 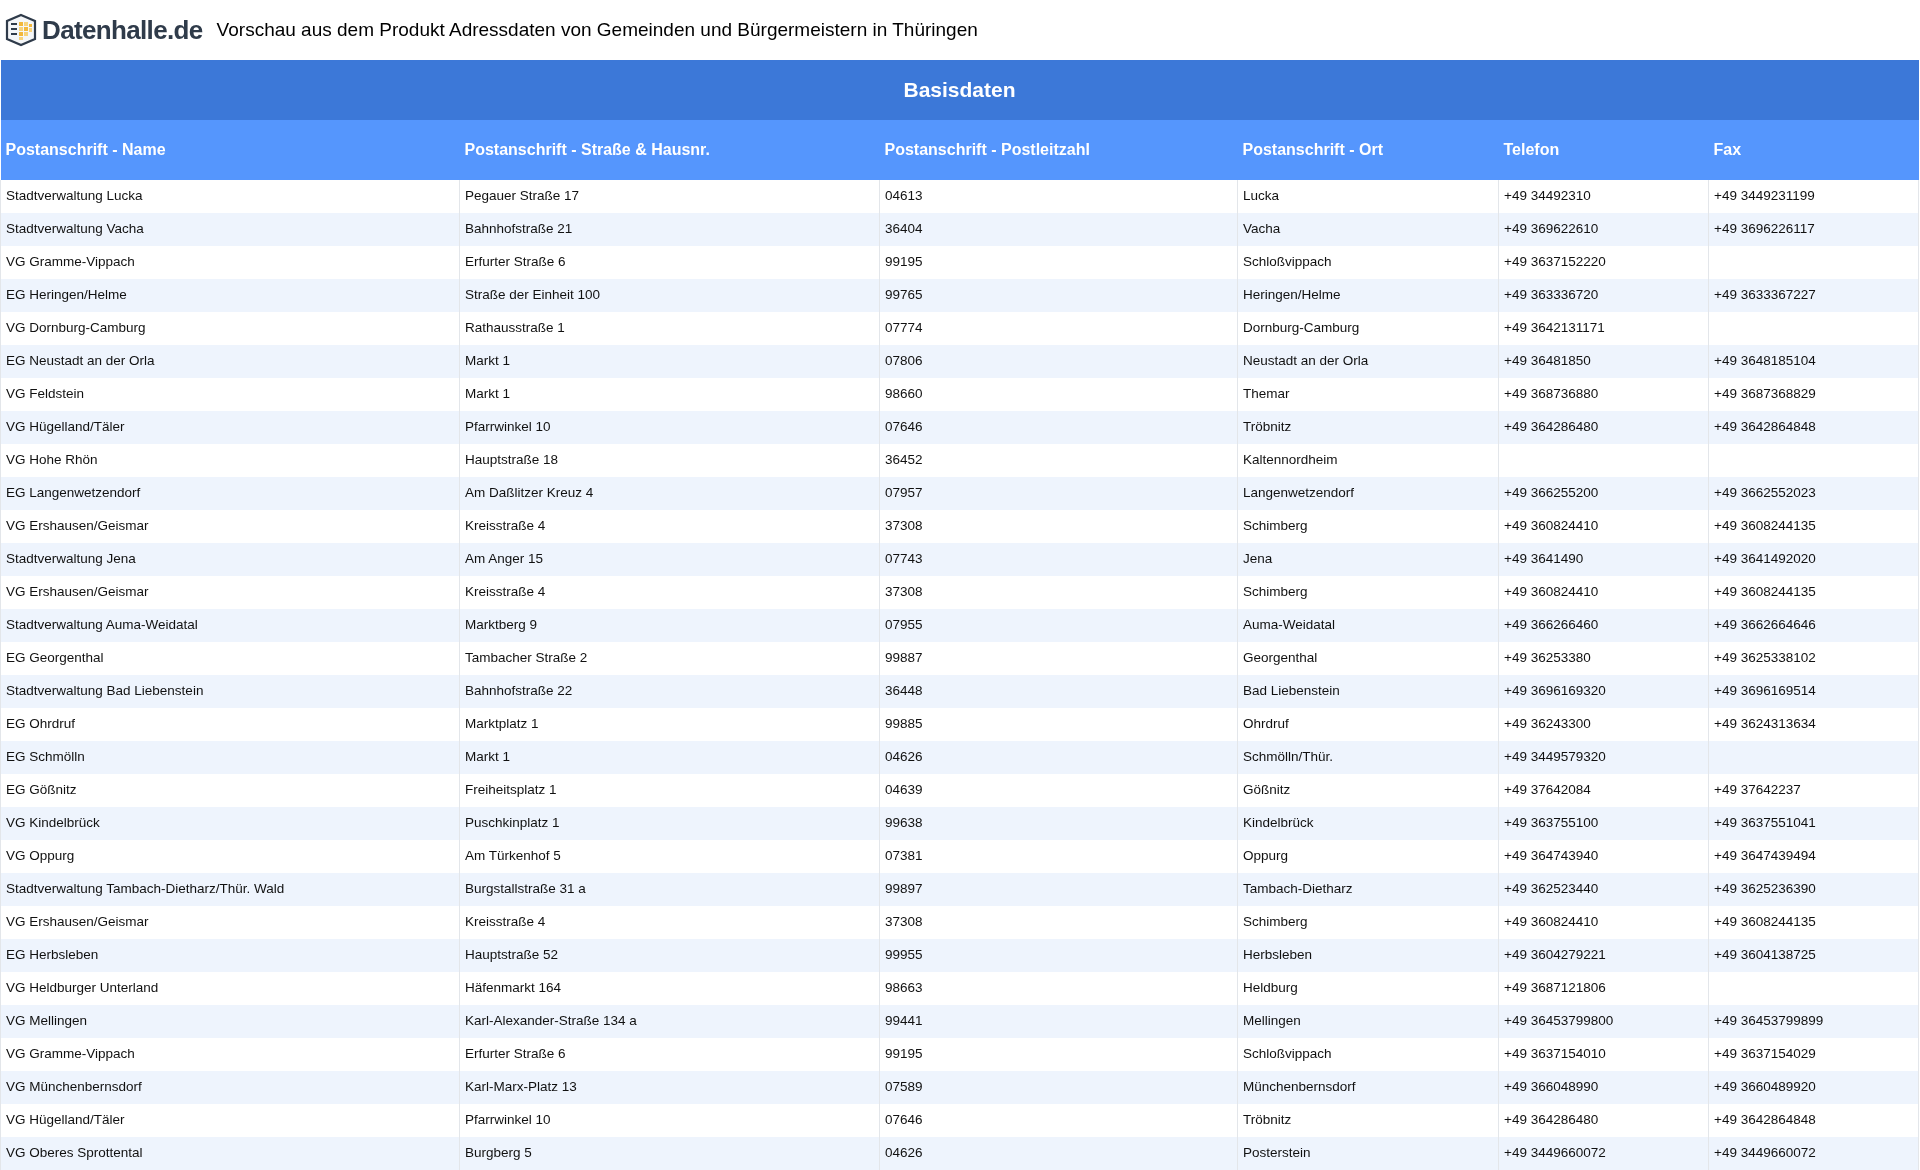 What do you see at coordinates (959, 90) in the screenshot?
I see `table-group-heading: Basisdaten` at bounding box center [959, 90].